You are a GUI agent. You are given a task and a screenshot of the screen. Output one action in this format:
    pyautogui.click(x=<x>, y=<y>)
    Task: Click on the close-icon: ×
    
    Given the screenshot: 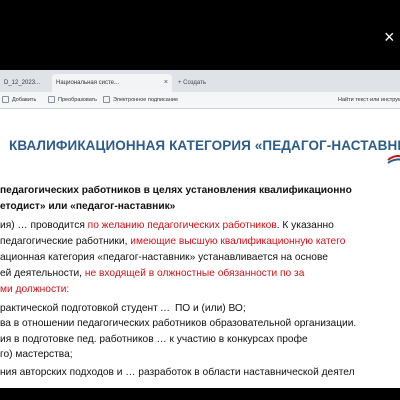 What is the action you would take?
    pyautogui.click(x=392, y=37)
    